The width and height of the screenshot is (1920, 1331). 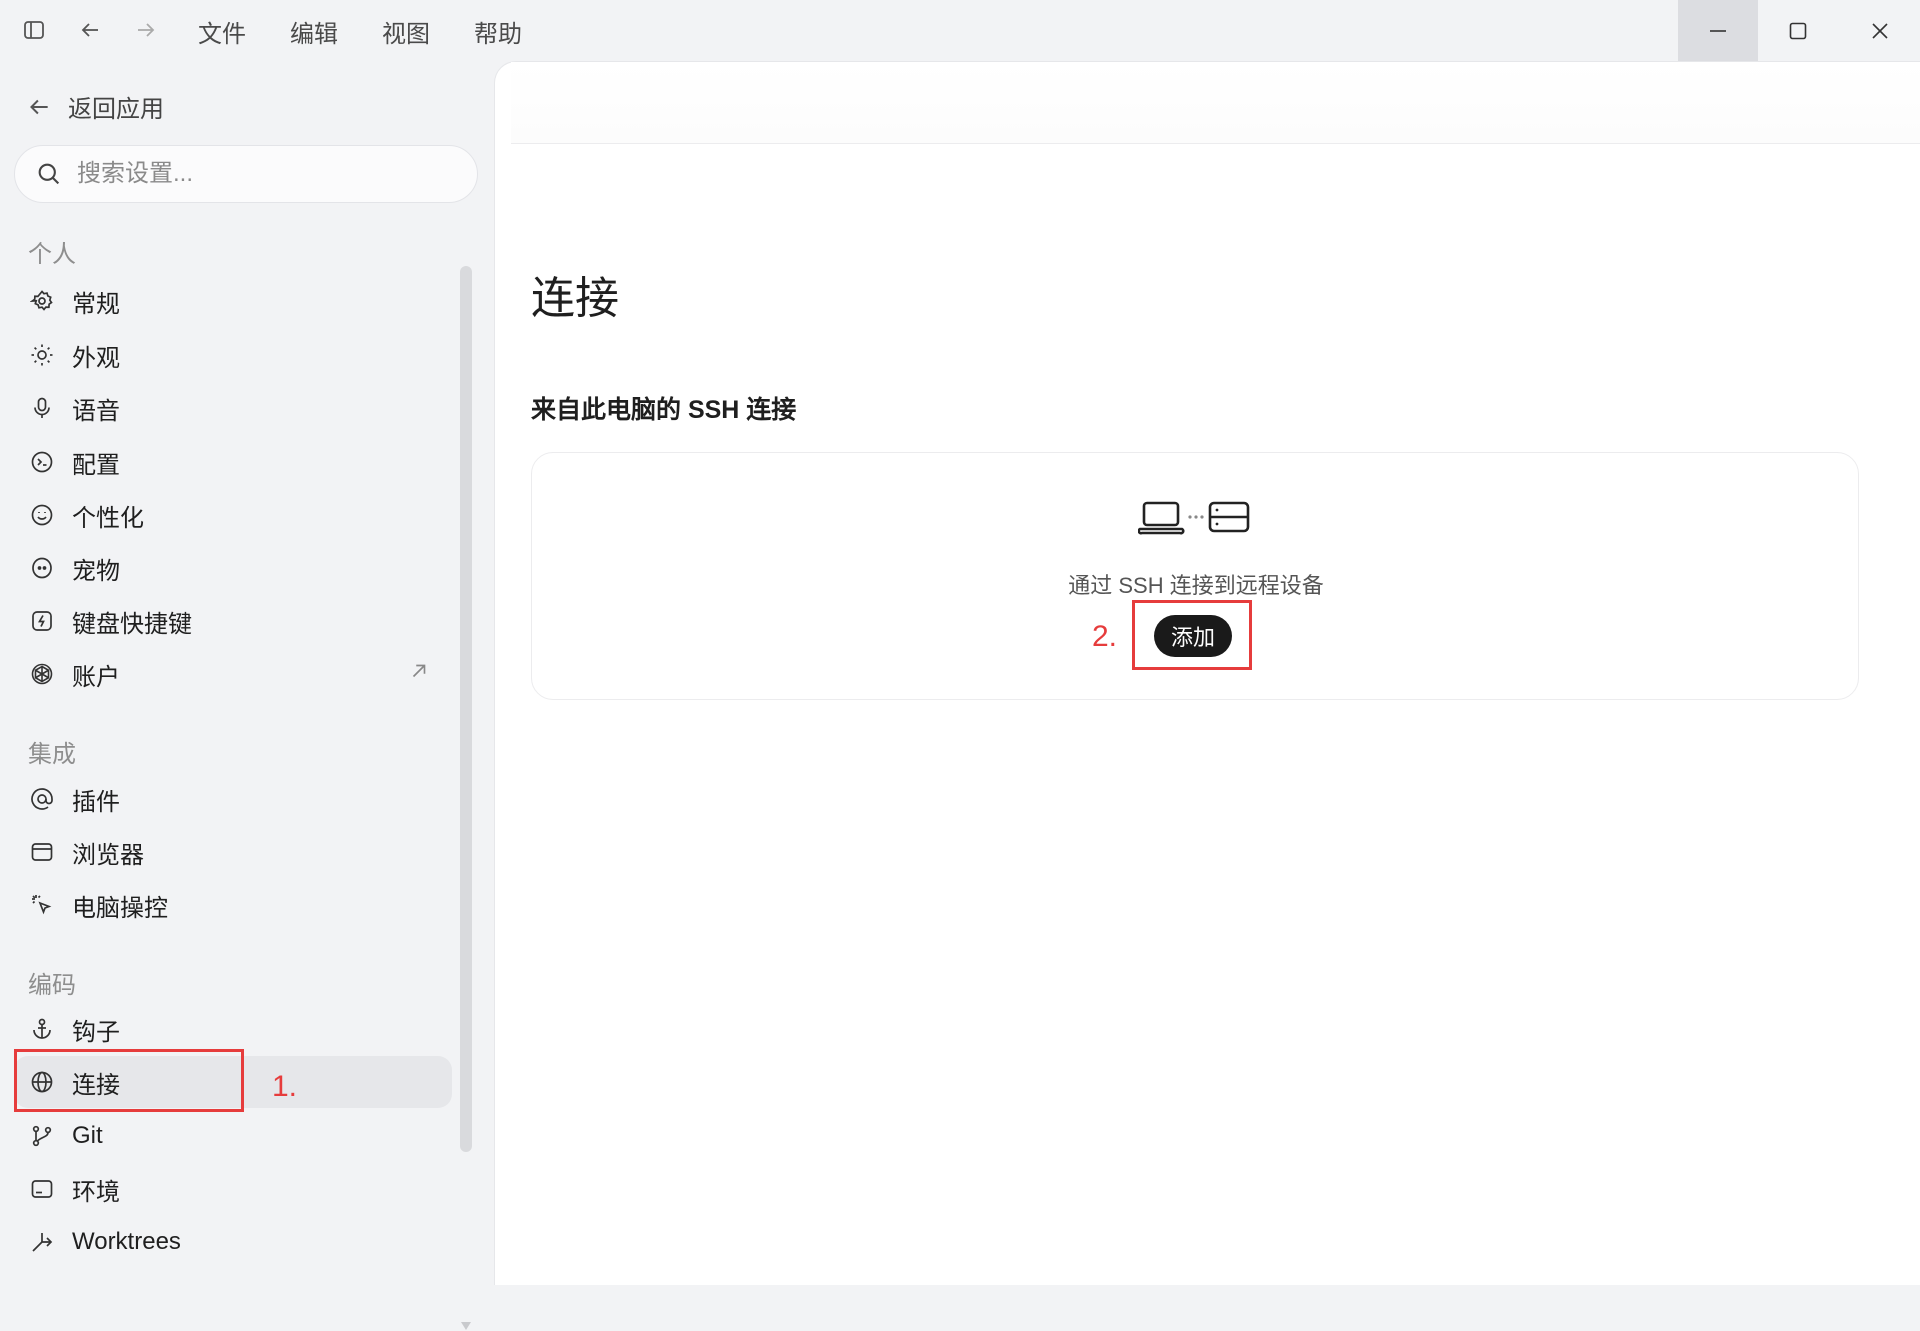 What do you see at coordinates (42, 301) in the screenshot?
I see `gear-icon` at bounding box center [42, 301].